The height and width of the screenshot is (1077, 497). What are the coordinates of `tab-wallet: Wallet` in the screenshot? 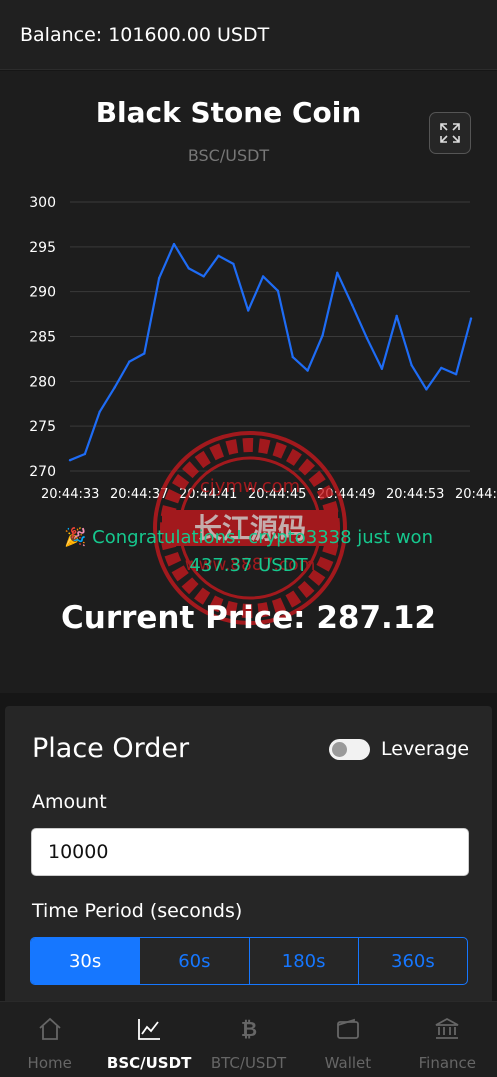 It's located at (347, 1039).